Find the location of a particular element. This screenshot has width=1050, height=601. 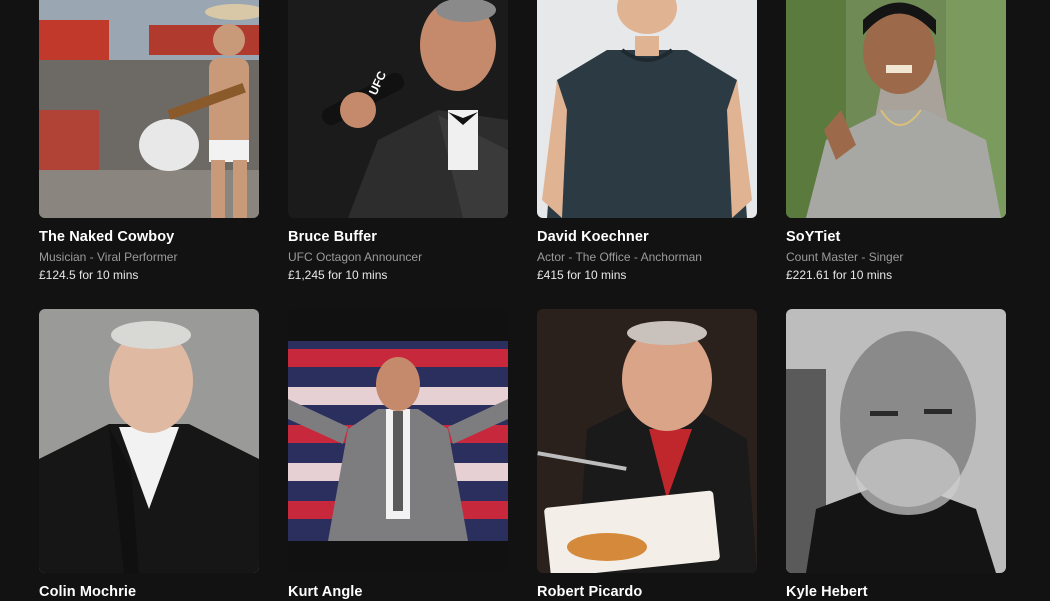

talent-subtitle: Actor - The Office - Anchorman is located at coordinates (619, 257).